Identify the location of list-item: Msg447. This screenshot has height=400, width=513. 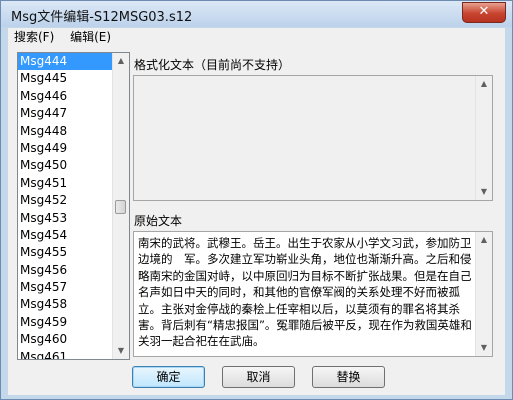
(66, 113).